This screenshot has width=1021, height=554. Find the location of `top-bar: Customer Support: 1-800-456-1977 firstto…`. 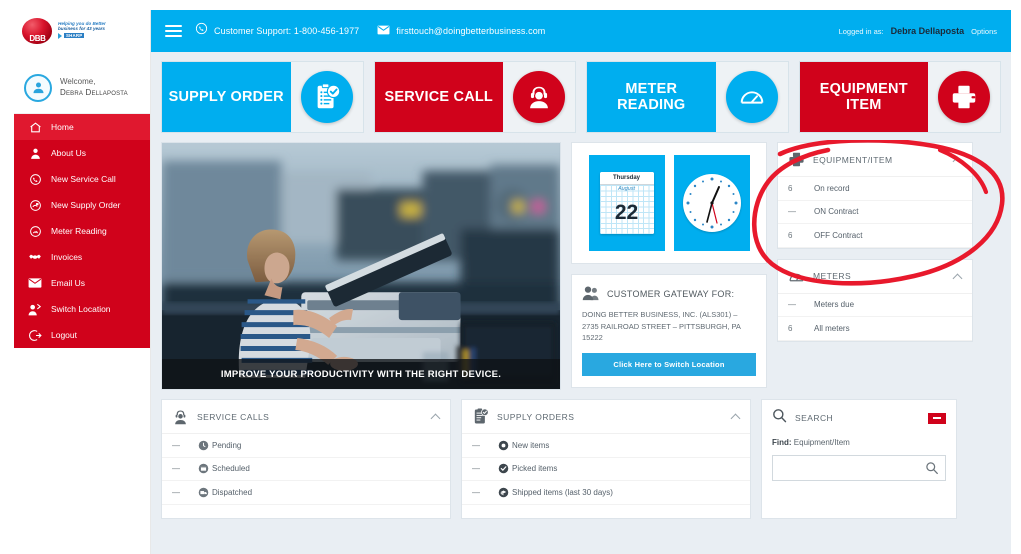

top-bar: Customer Support: 1-800-456-1977 firstto… is located at coordinates (581, 31).